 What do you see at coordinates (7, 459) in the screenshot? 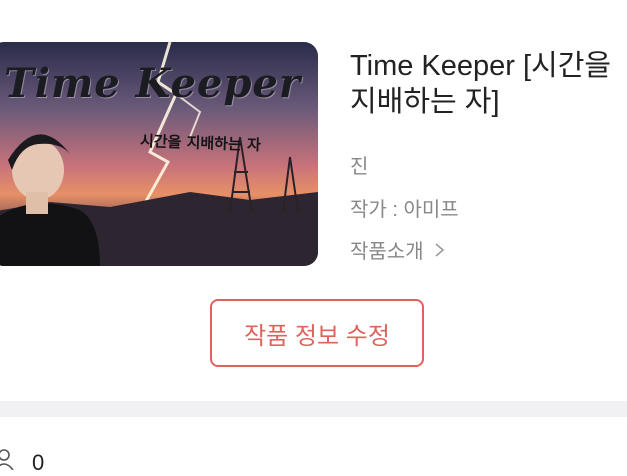
I see `person-icon` at bounding box center [7, 459].